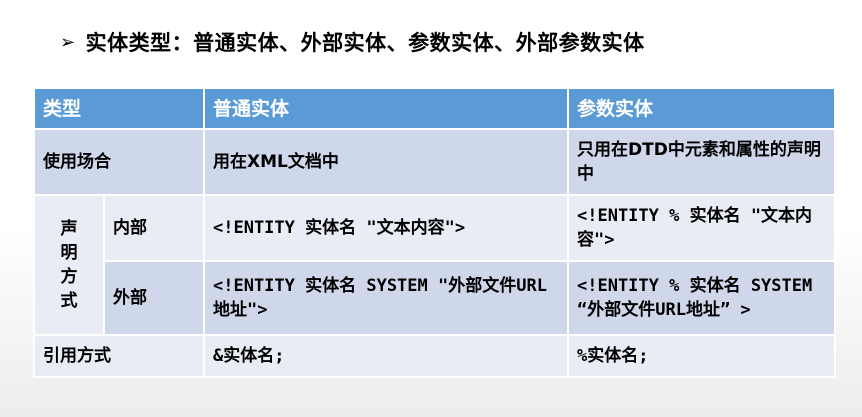 Image resolution: width=862 pixels, height=417 pixels. What do you see at coordinates (701, 162) in the screenshot?
I see `usage-param: 只用在DTD中元素和属性的声明中` at bounding box center [701, 162].